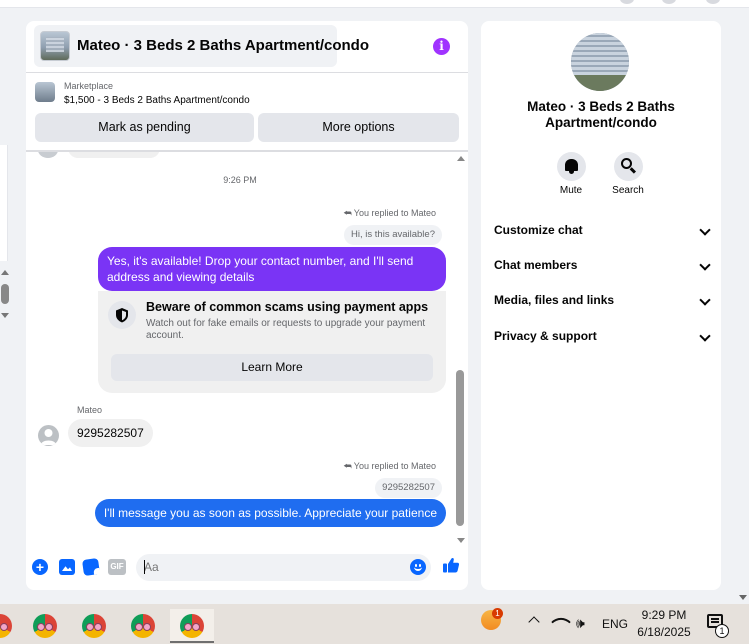 This screenshot has width=749, height=644. I want to click on weather-icon: 1, so click(492, 619).